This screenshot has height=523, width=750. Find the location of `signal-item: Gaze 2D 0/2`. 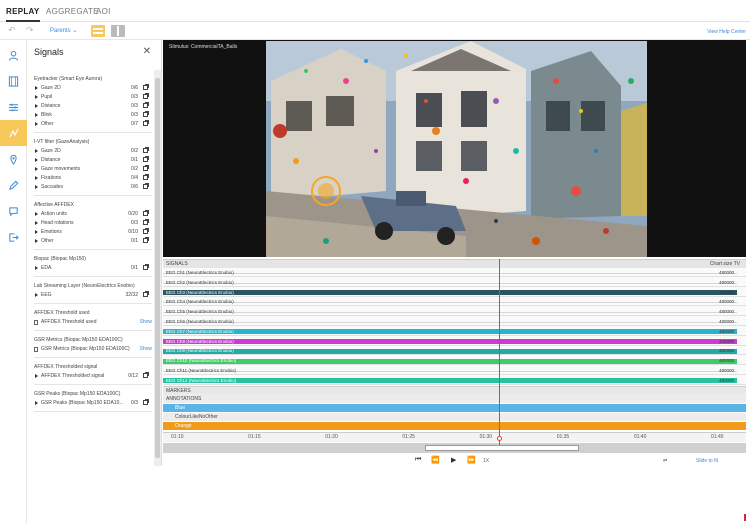

signal-item: Gaze 2D 0/2 is located at coordinates (93, 151).